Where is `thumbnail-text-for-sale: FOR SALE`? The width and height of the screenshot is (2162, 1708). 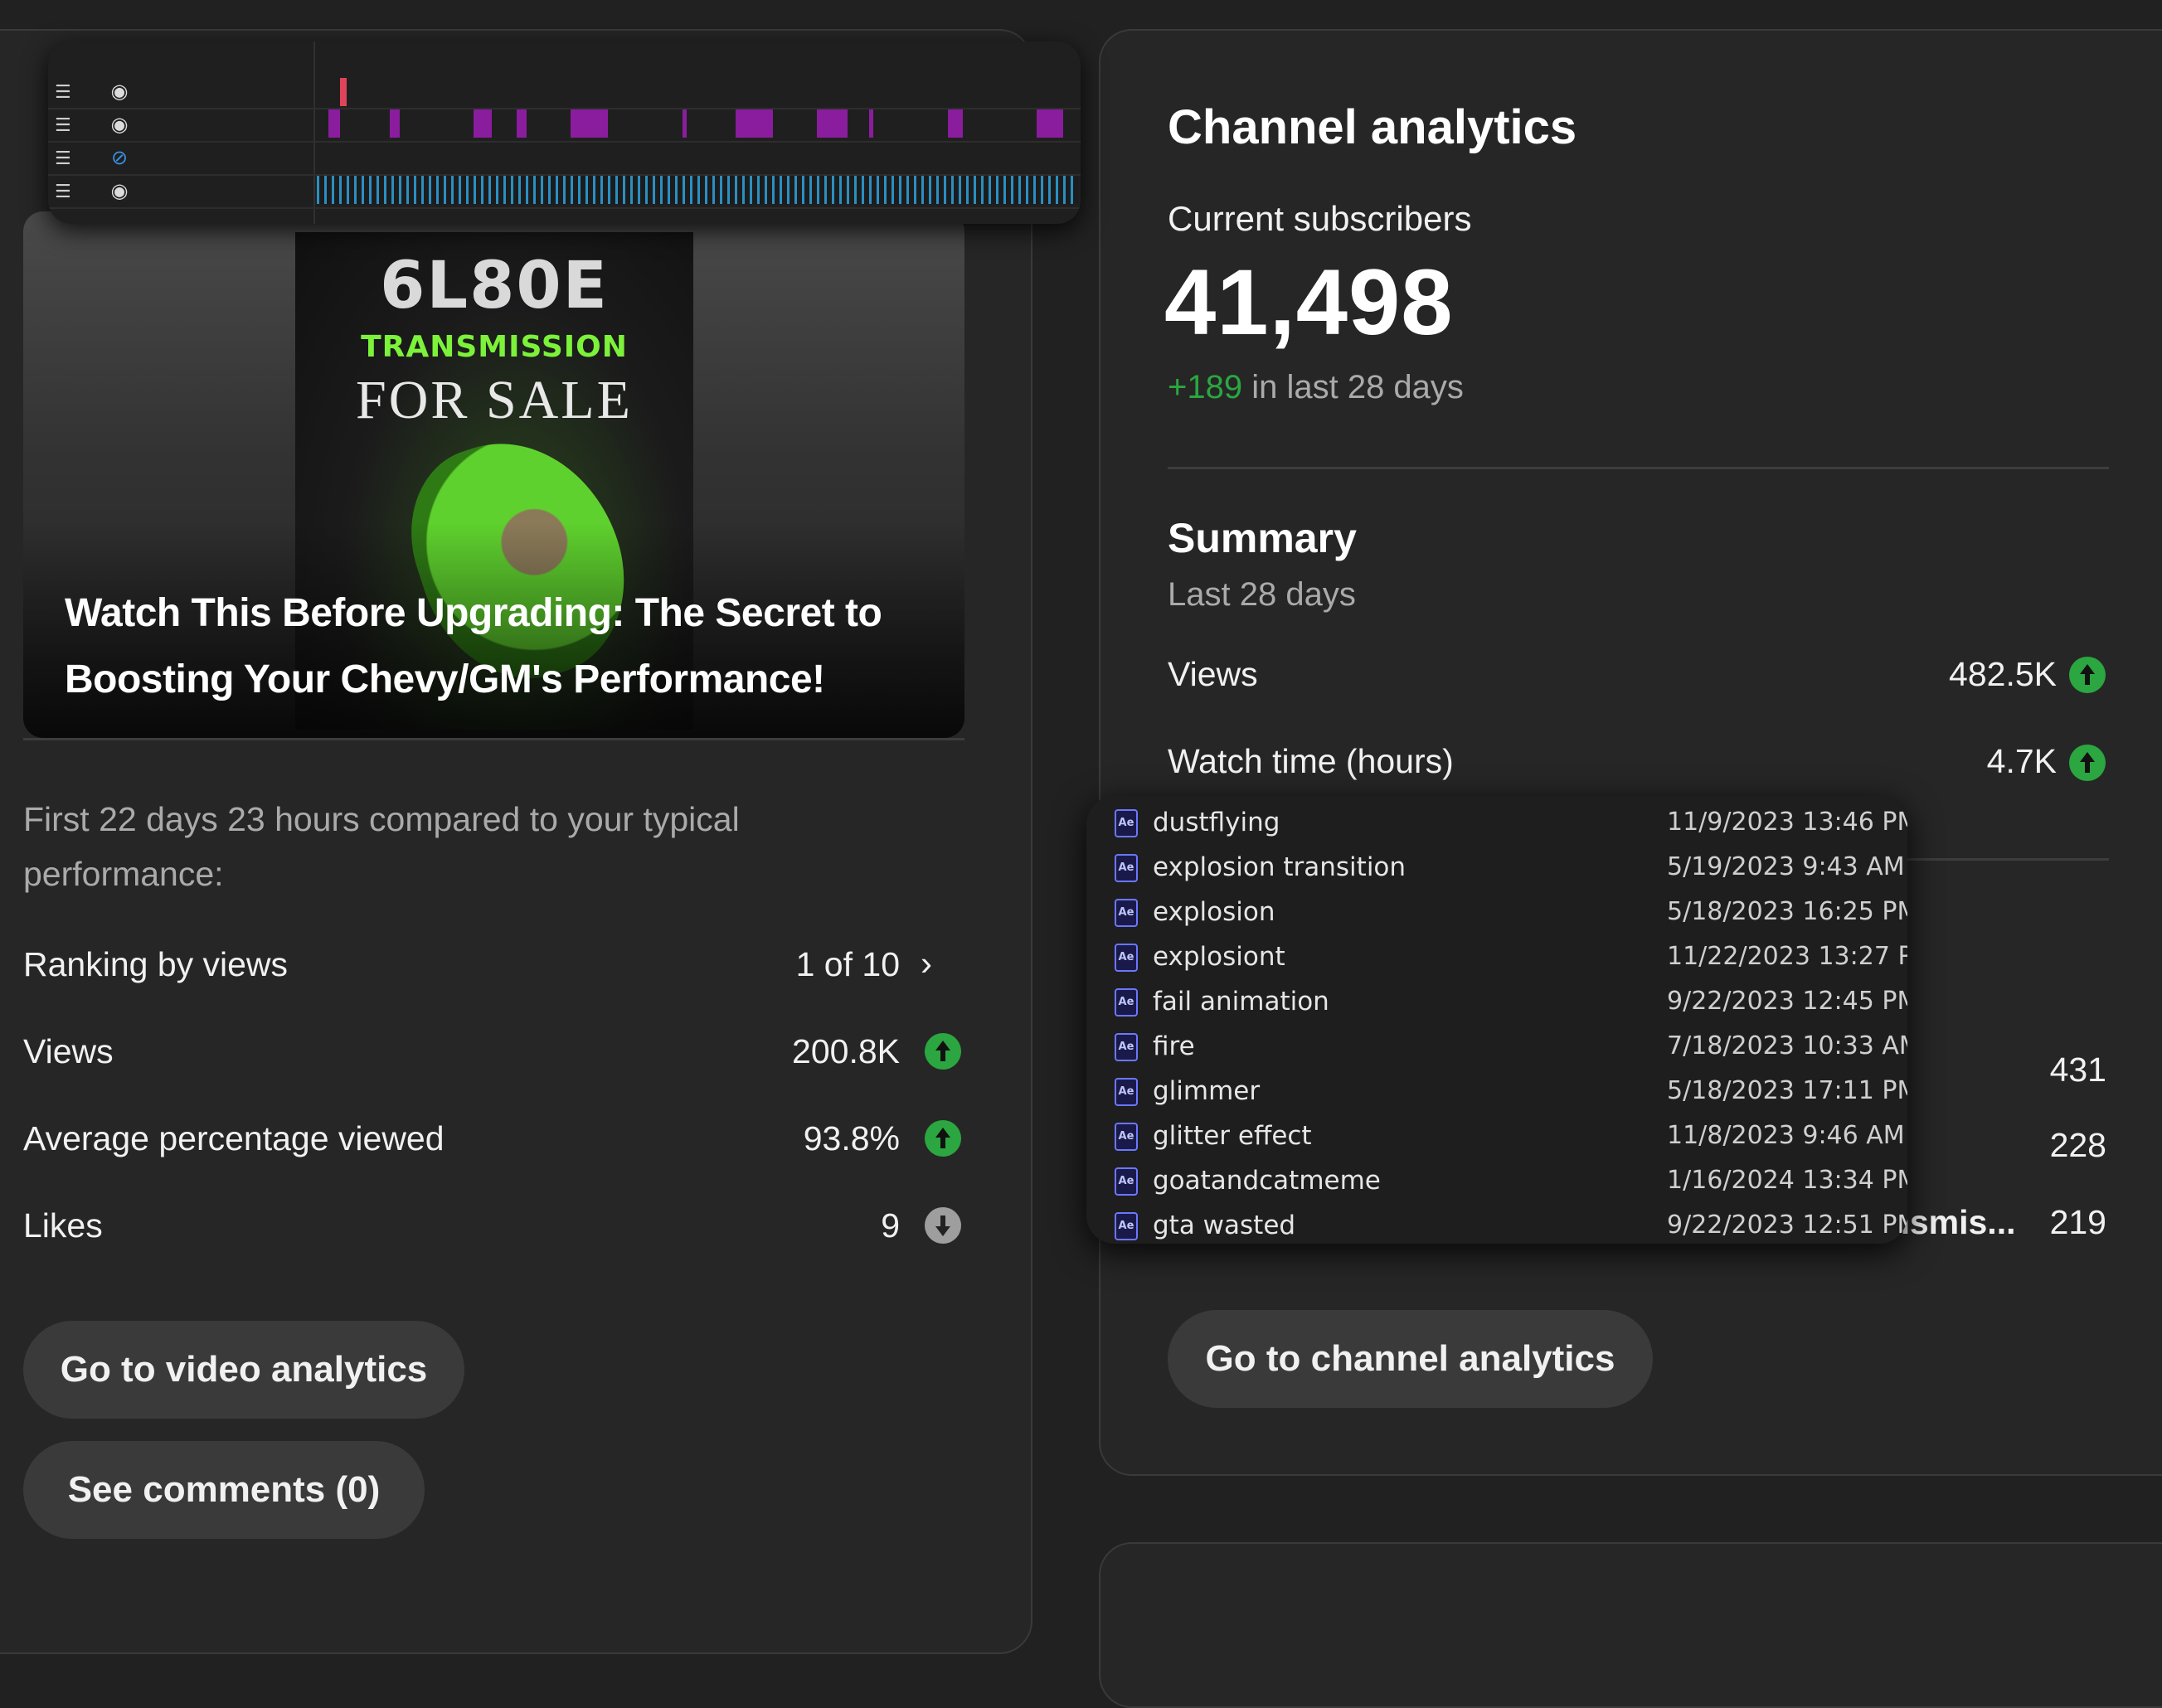 thumbnail-text-for-sale: FOR SALE is located at coordinates (495, 400).